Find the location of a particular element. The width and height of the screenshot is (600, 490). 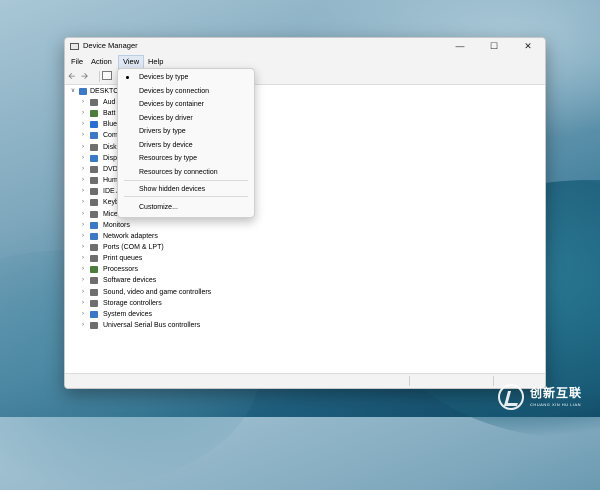

bluetooth-icon is located at coordinates (94, 125).